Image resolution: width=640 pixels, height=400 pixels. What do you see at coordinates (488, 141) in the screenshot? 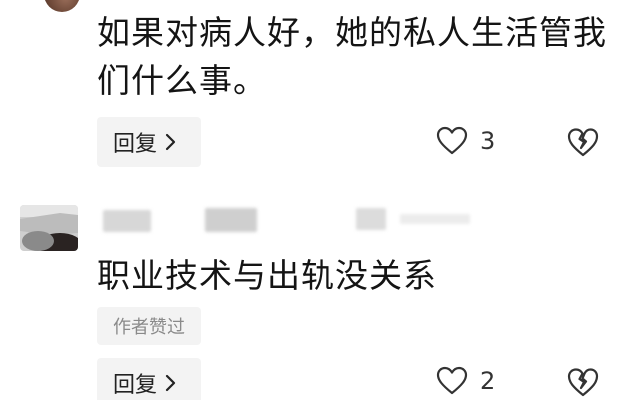
I see `like-count: 3` at bounding box center [488, 141].